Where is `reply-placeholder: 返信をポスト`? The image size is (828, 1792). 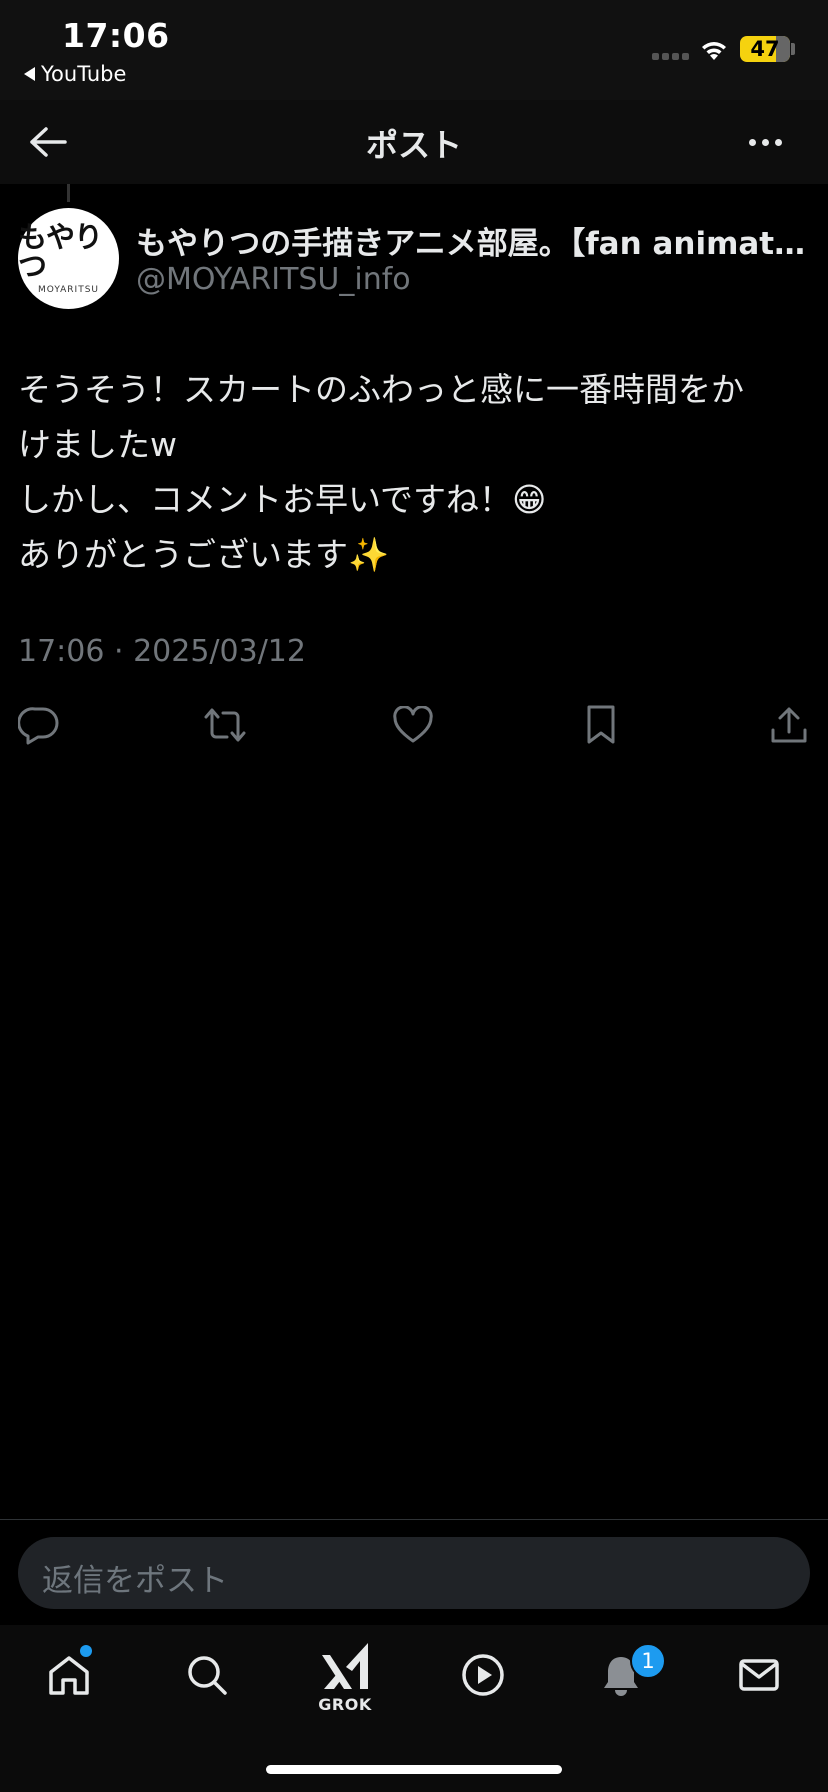
reply-placeholder: 返信をポスト is located at coordinates (135, 1581).